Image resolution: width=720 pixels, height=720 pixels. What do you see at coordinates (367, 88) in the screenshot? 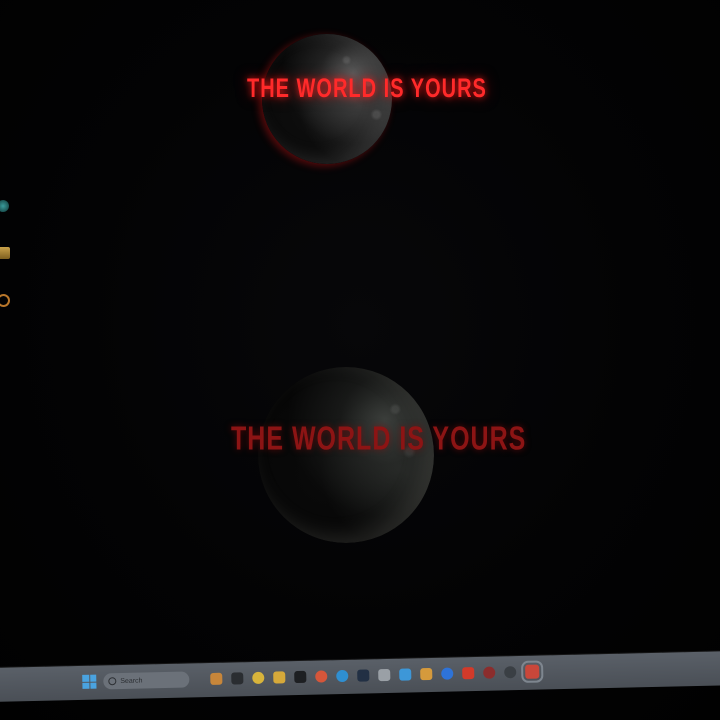
I see `wallpaper-slogan-top: THE WORLD IS YOURS` at bounding box center [367, 88].